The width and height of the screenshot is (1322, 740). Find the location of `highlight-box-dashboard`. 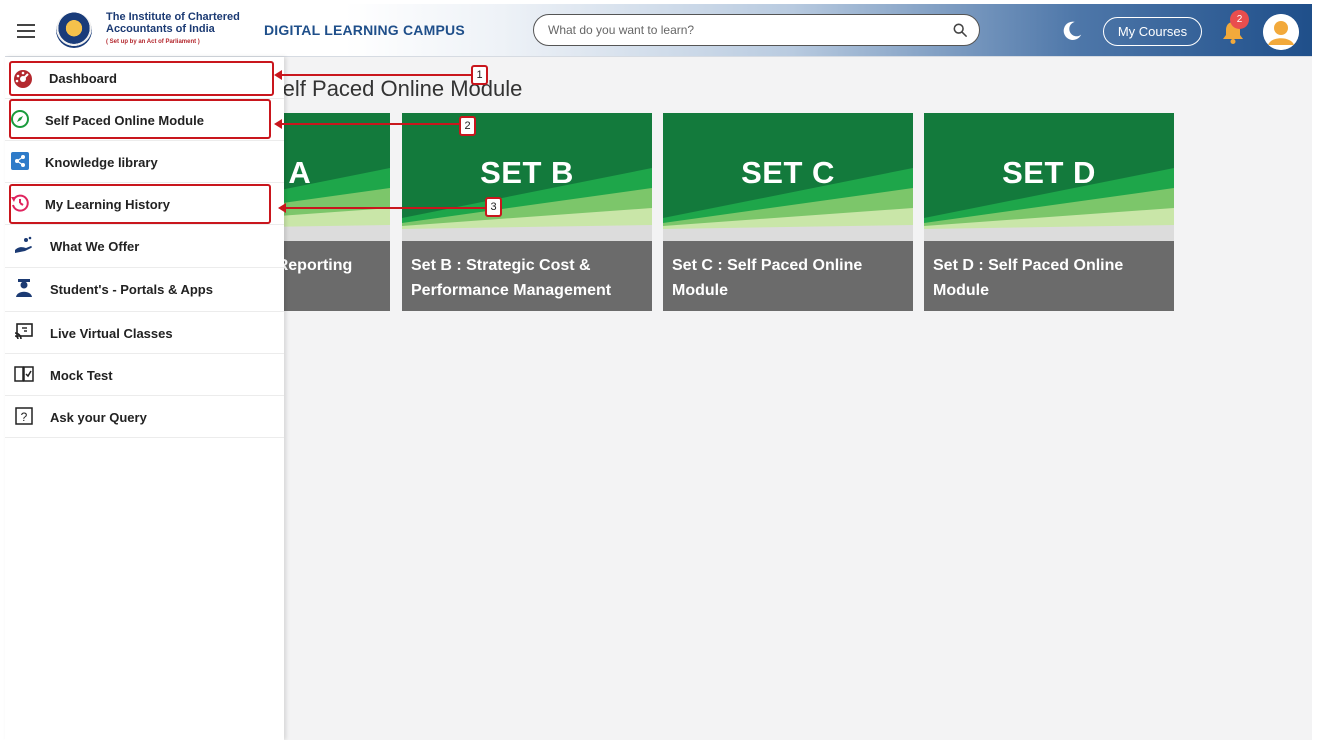

highlight-box-dashboard is located at coordinates (141, 78).